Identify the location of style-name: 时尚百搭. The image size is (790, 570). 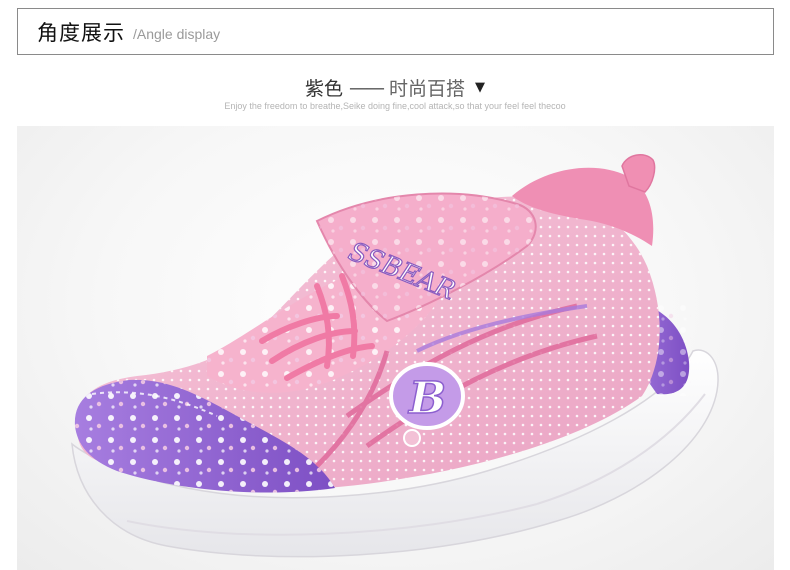
(427, 89).